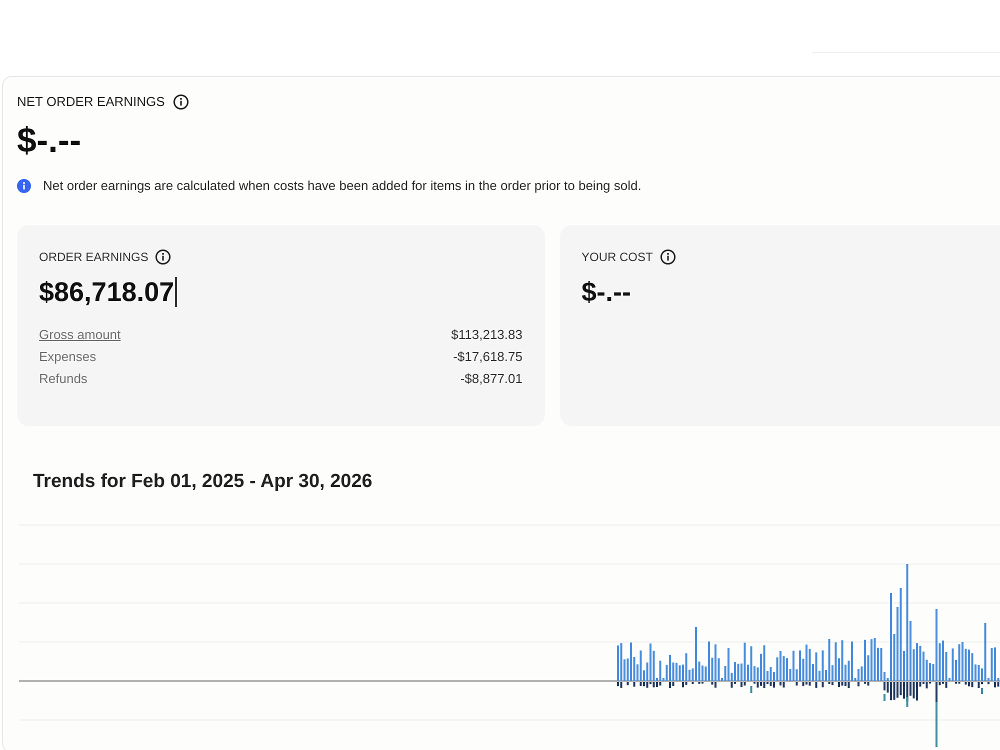  Describe the element at coordinates (617, 257) in the screenshot. I see `card-title: YOUR COST` at that location.